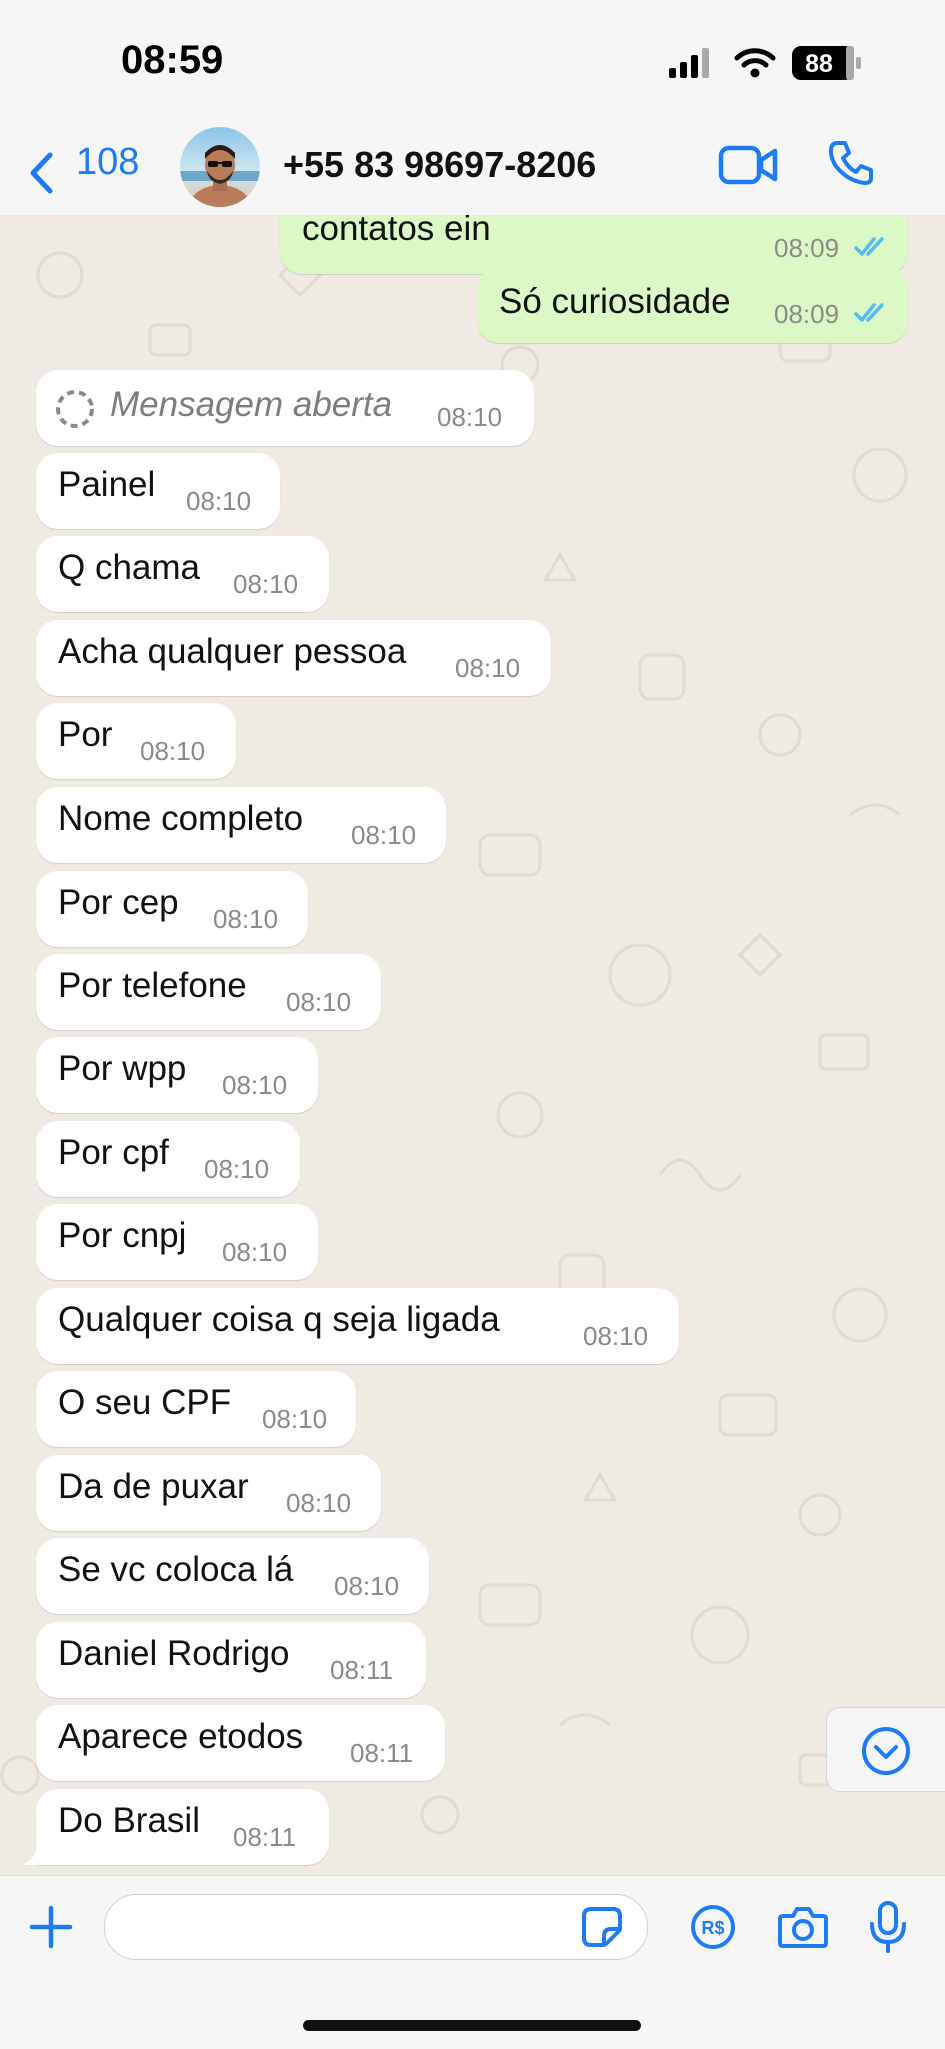 The width and height of the screenshot is (945, 2049). I want to click on status-bar: 08:59 88, so click(472, 62).